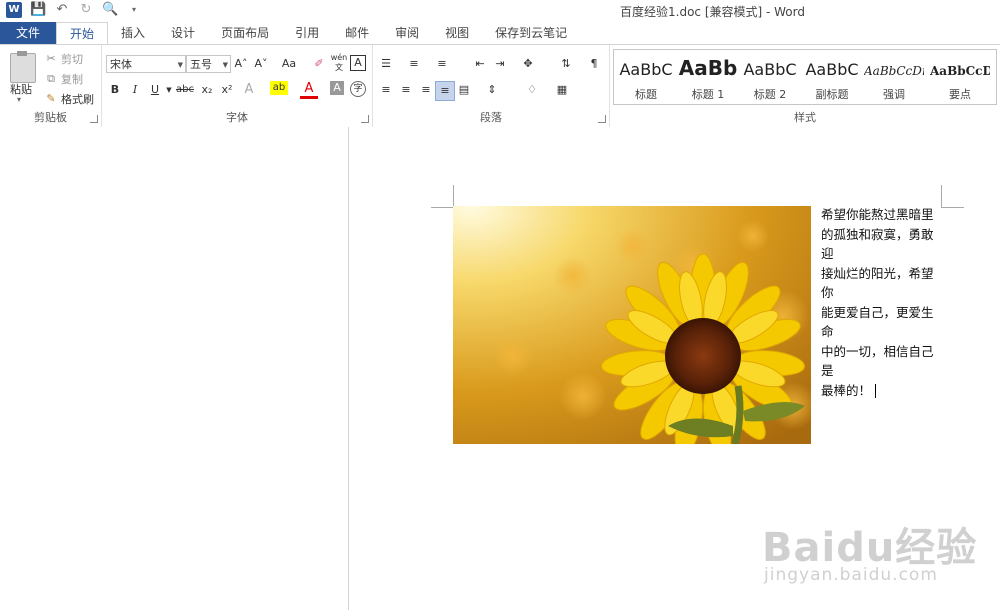 This screenshot has height=610, width=1000. Describe the element at coordinates (464, 90) in the screenshot. I see `distributed-icon: ▤` at that location.